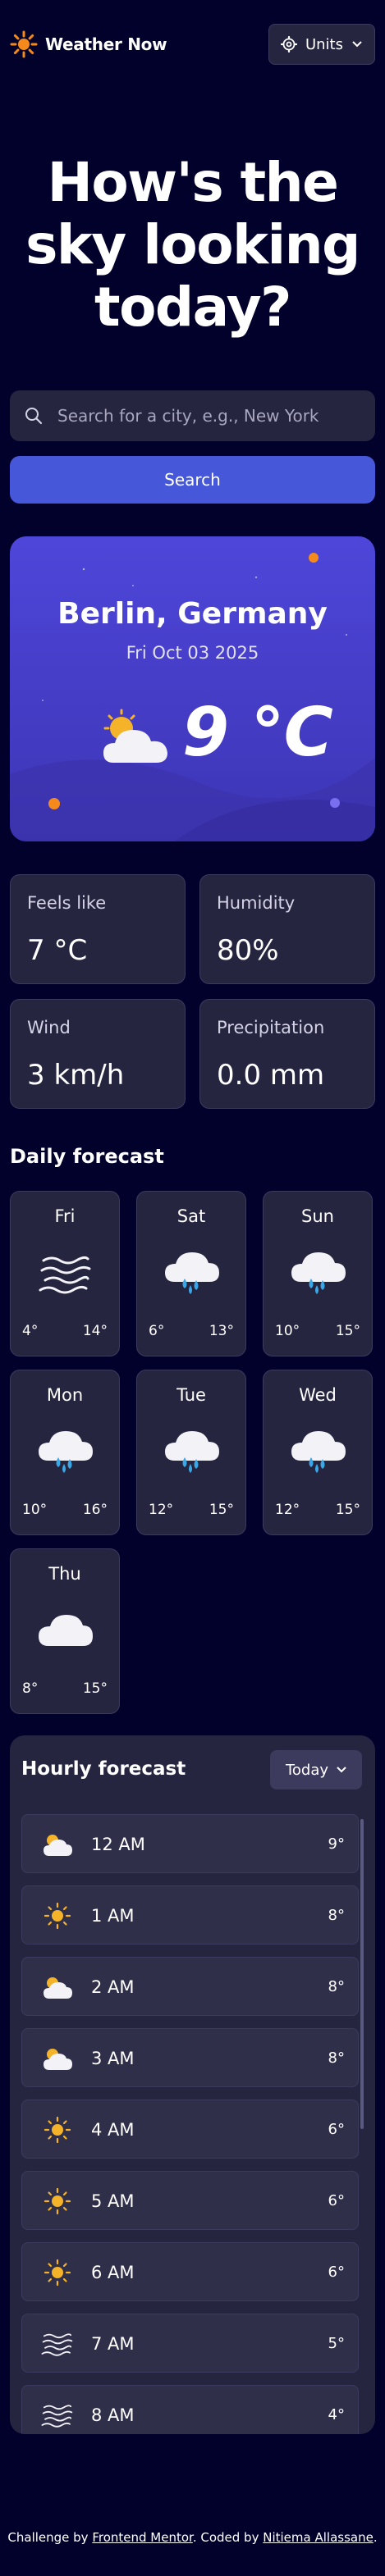 This screenshot has height=2576, width=385. What do you see at coordinates (257, 733) in the screenshot?
I see `current-temperature: 9 °C` at bounding box center [257, 733].